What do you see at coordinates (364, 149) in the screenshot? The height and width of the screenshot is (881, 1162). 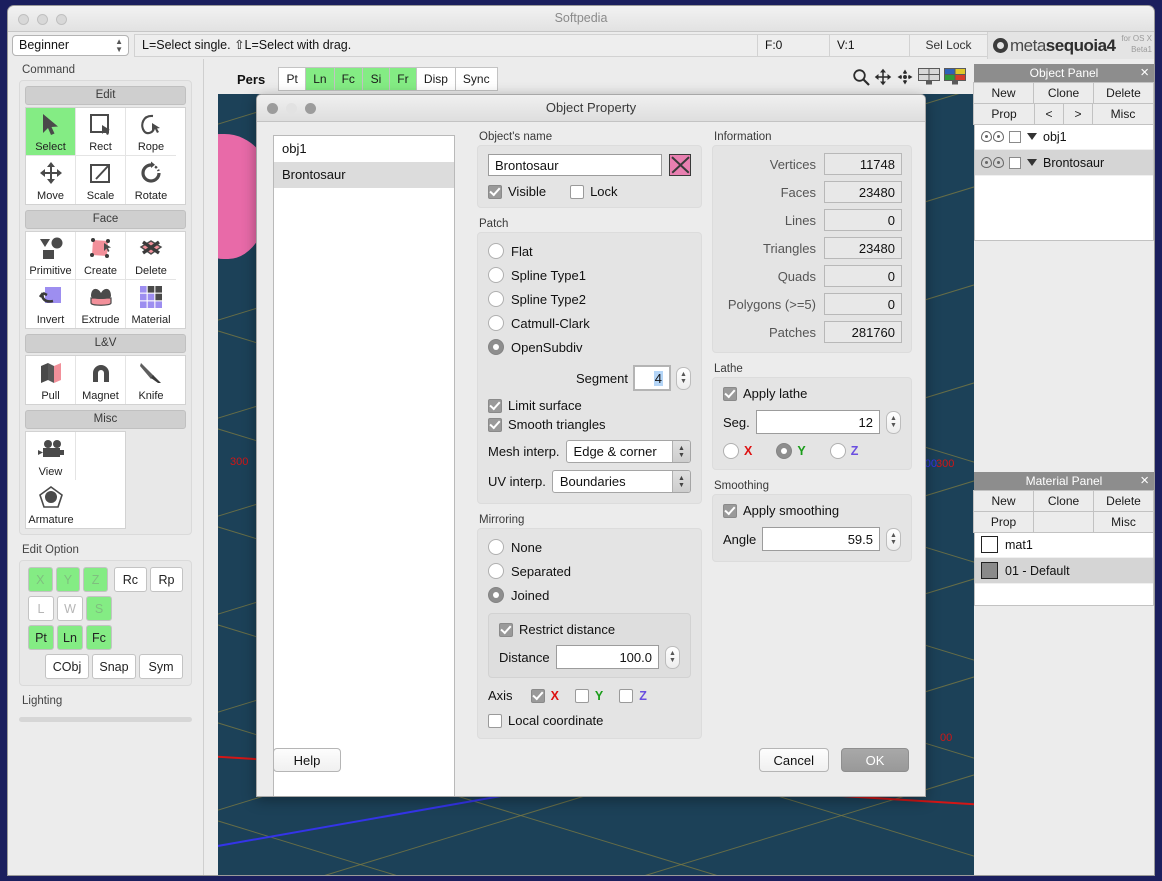 I see `dialog-object-item: obj1` at bounding box center [364, 149].